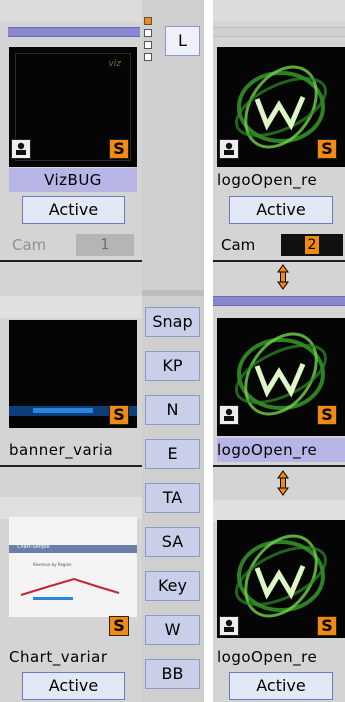 This screenshot has width=345, height=702. I want to click on thumbnail-chart-subtitle: Revenue by Region, so click(52, 564).